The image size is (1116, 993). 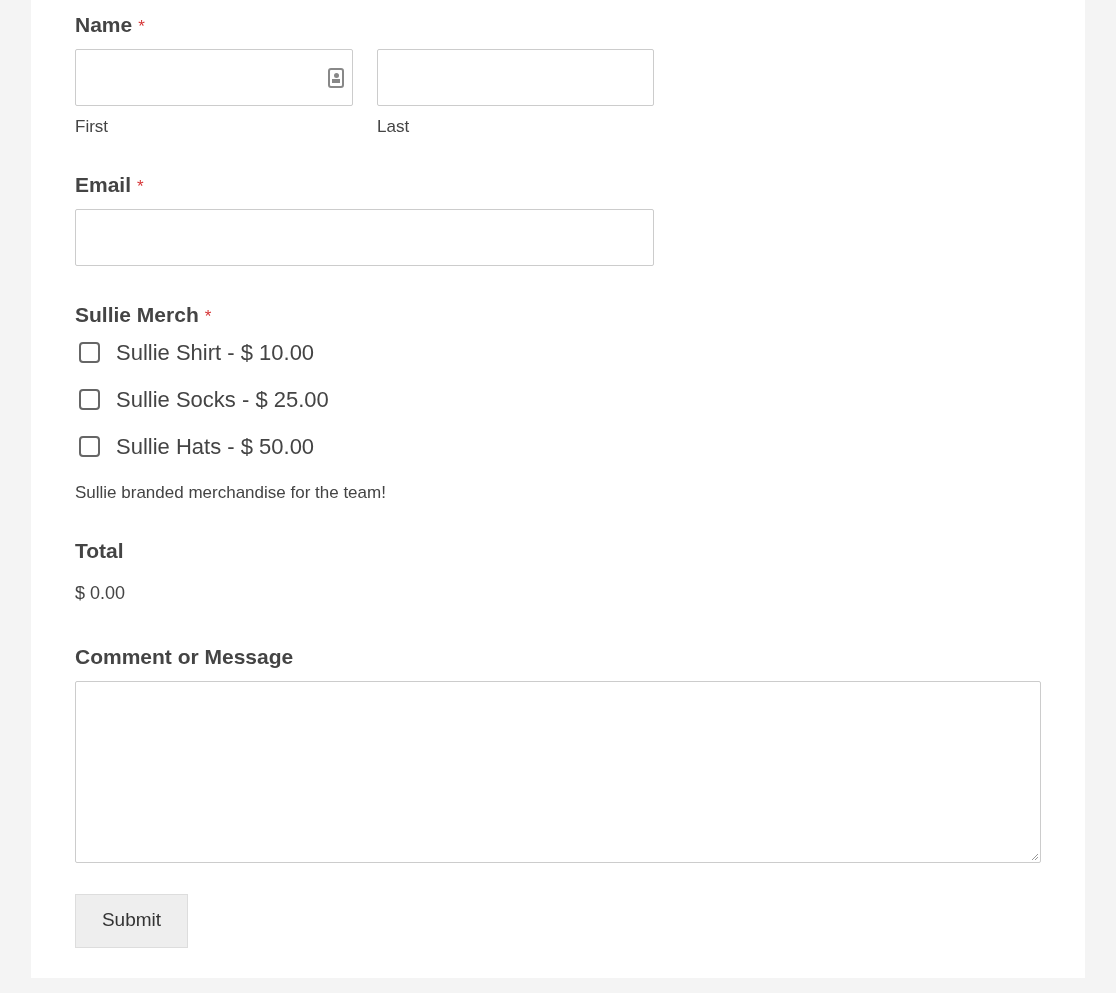 I want to click on checkbox-label: Sullie Hats - $ 50.00, so click(x=215, y=446).